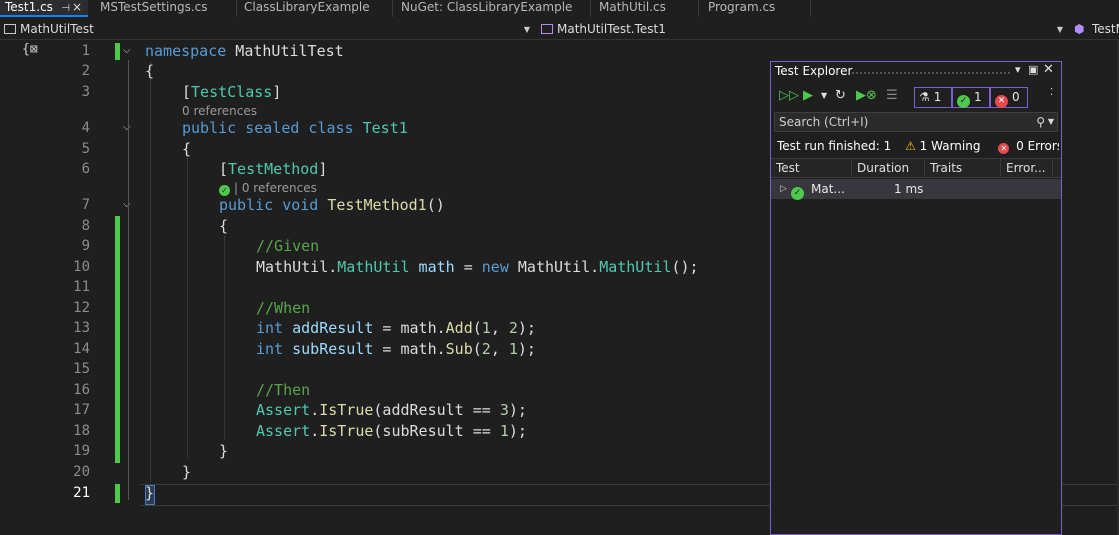 This screenshot has height=535, width=1119. Describe the element at coordinates (797, 189) in the screenshot. I see `test-pass-icon: ✓` at that location.